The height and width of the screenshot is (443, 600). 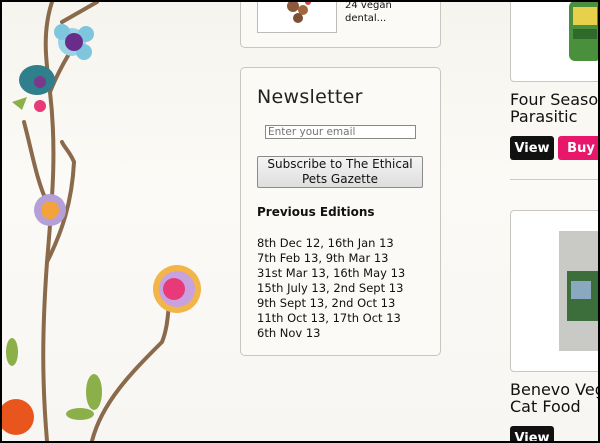 What do you see at coordinates (331, 333) in the screenshot?
I see `edition-link: 6th Nov 13` at bounding box center [331, 333].